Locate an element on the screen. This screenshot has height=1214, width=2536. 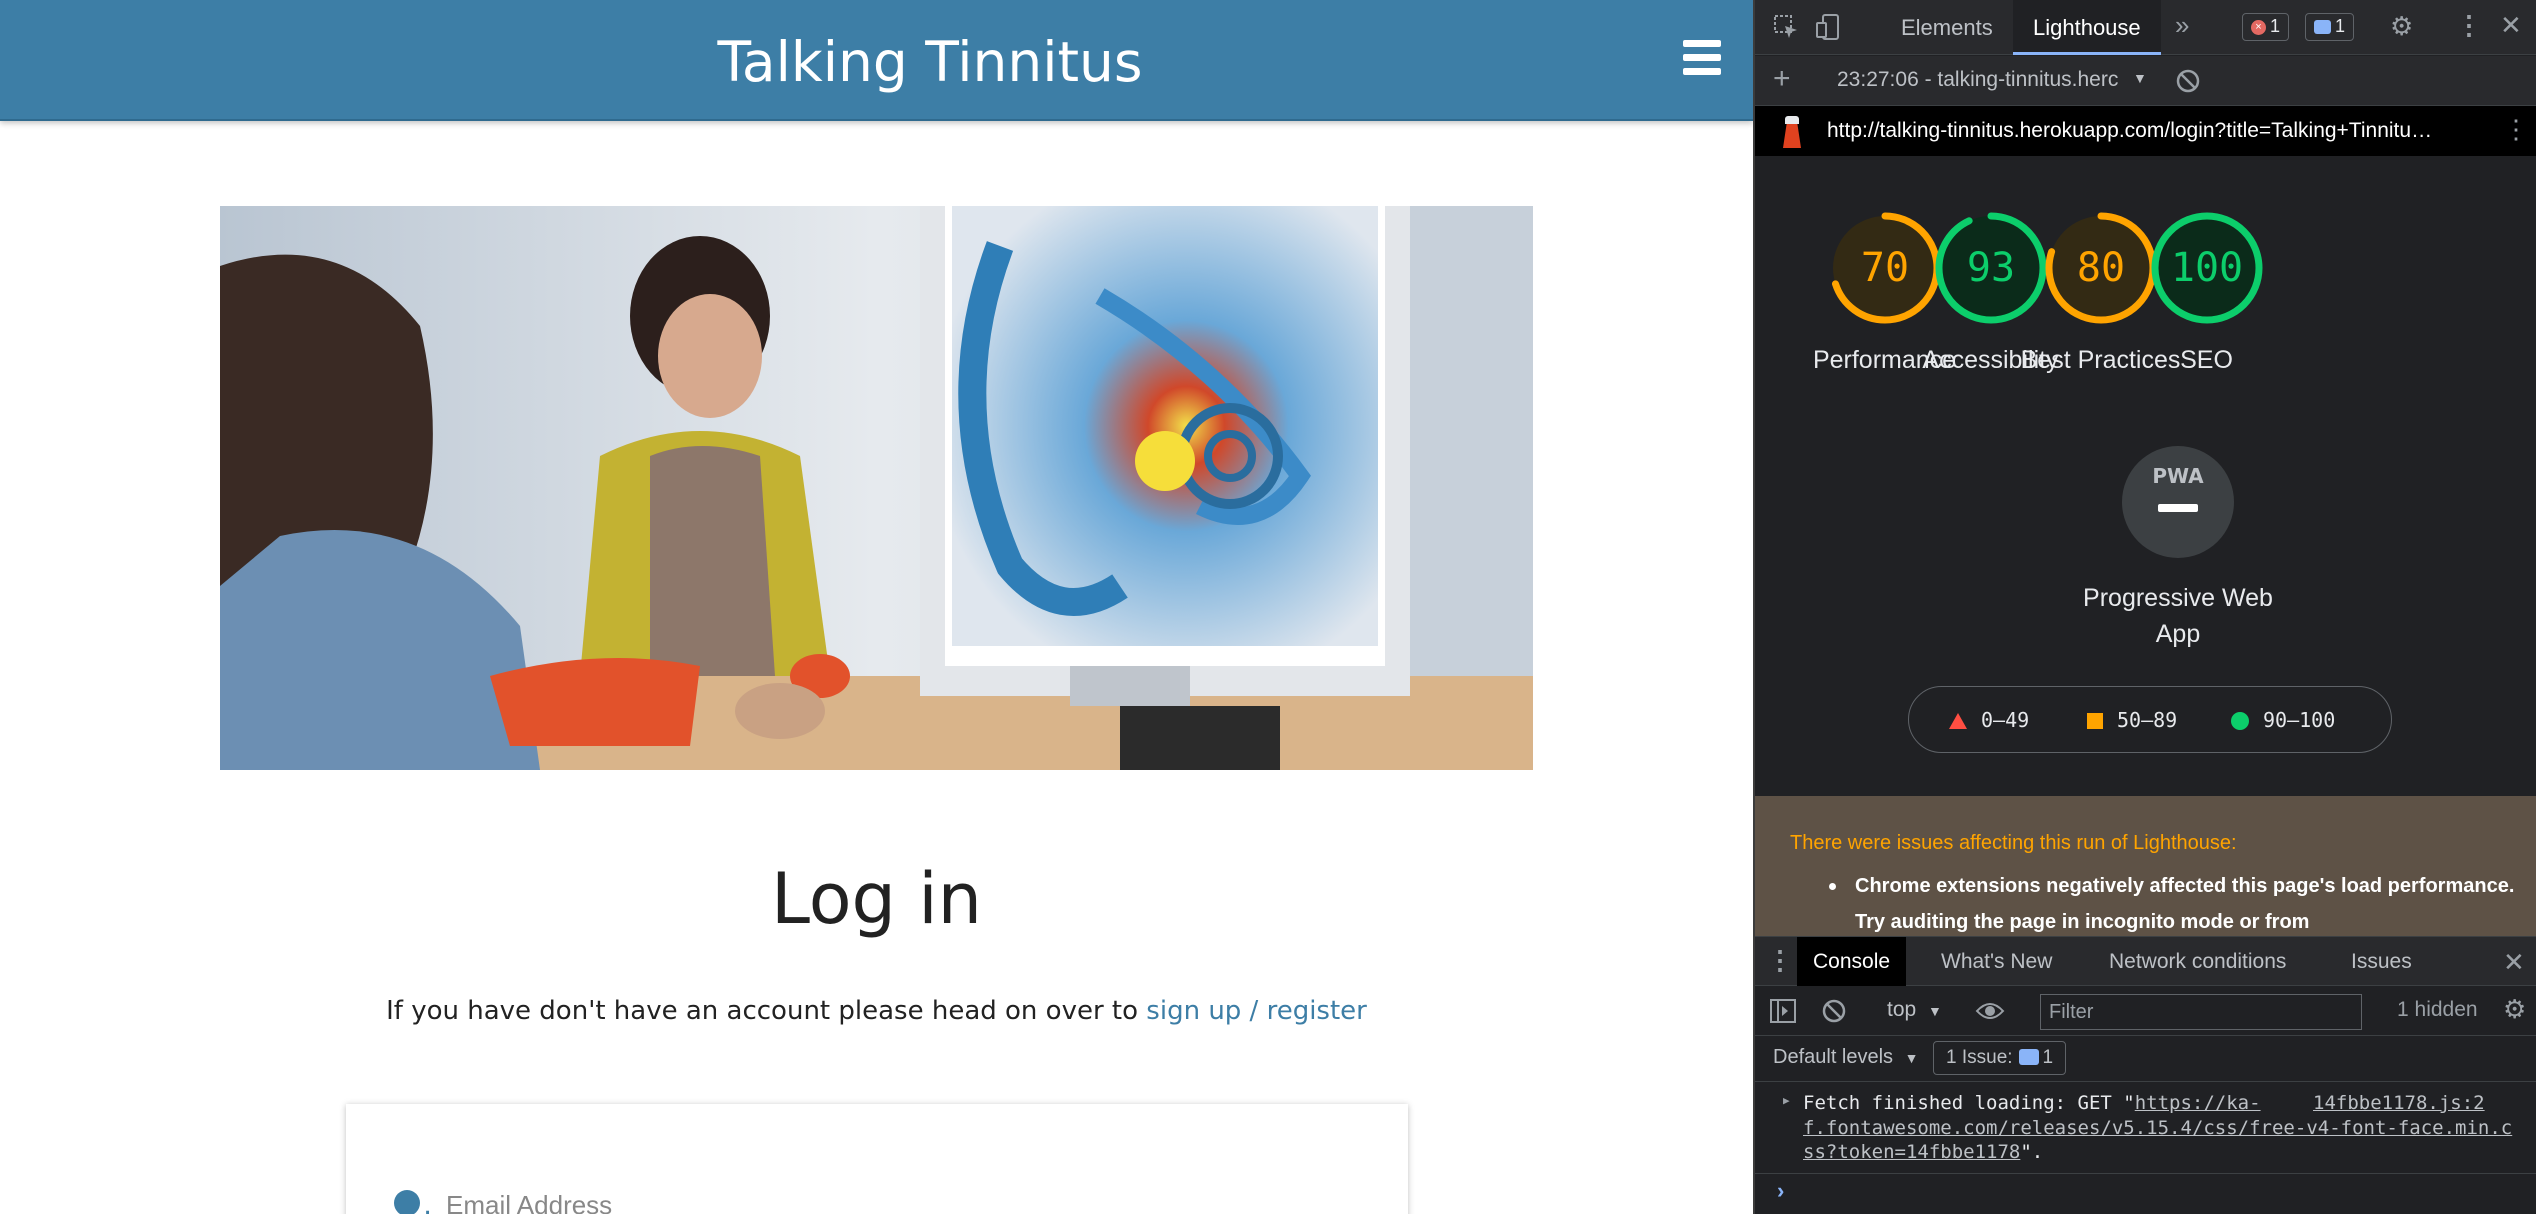
login-heading: Log in is located at coordinates (876, 899).